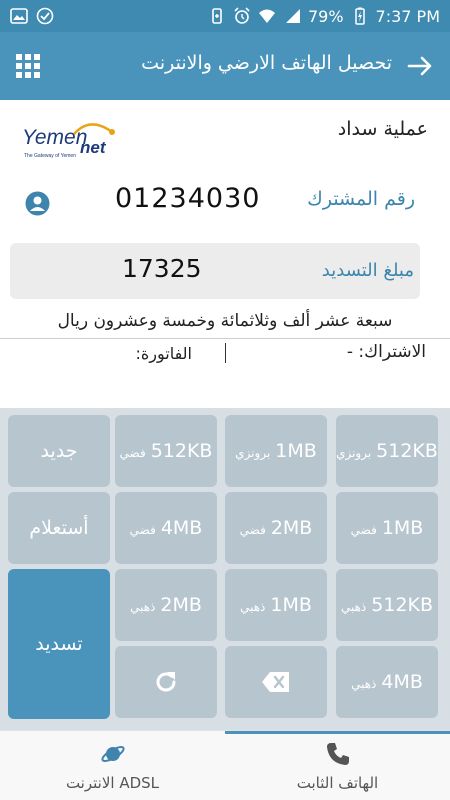  Describe the element at coordinates (225, 373) in the screenshot. I see `details-row: الاشتراك: - الفاتورة:` at that location.